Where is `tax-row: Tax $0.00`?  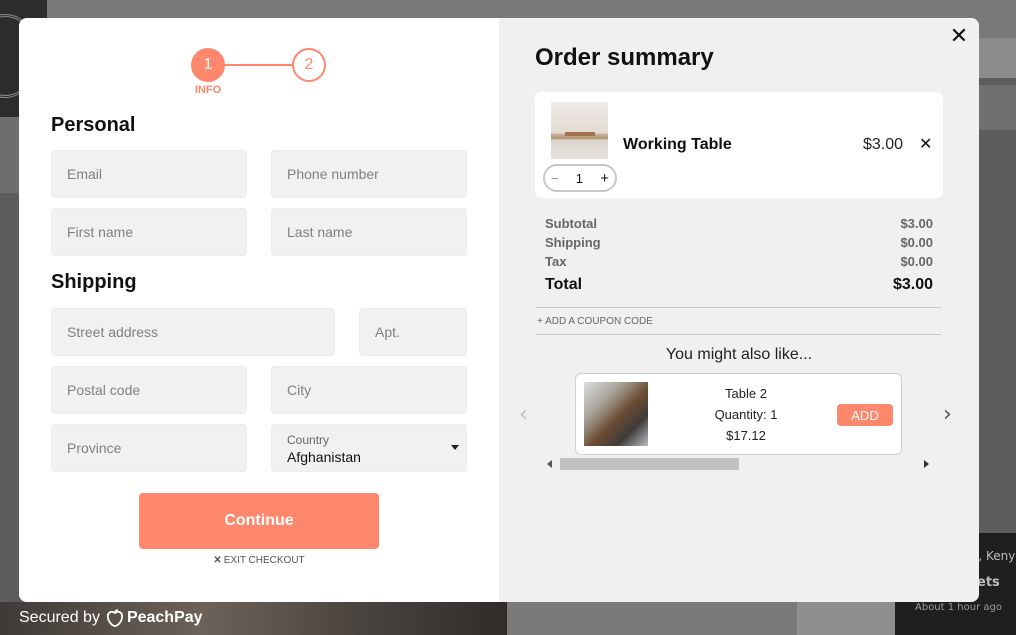 tax-row: Tax $0.00 is located at coordinates (739, 261).